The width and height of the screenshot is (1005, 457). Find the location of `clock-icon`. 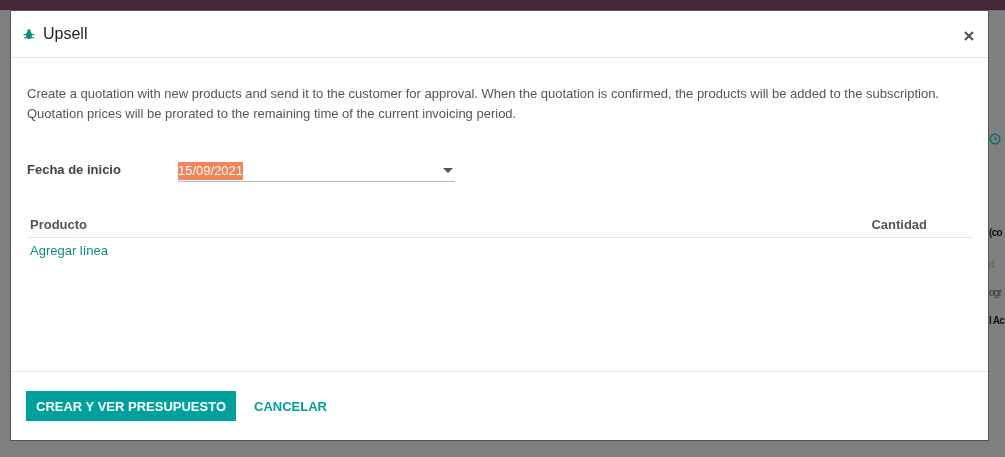

clock-icon is located at coordinates (995, 139).